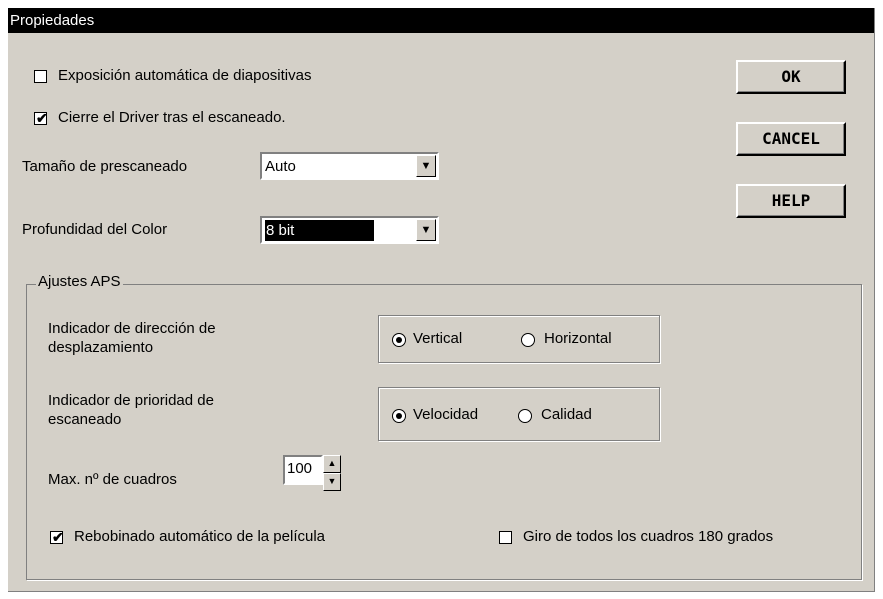  What do you see at coordinates (791, 77) in the screenshot?
I see `ok-button: OK` at bounding box center [791, 77].